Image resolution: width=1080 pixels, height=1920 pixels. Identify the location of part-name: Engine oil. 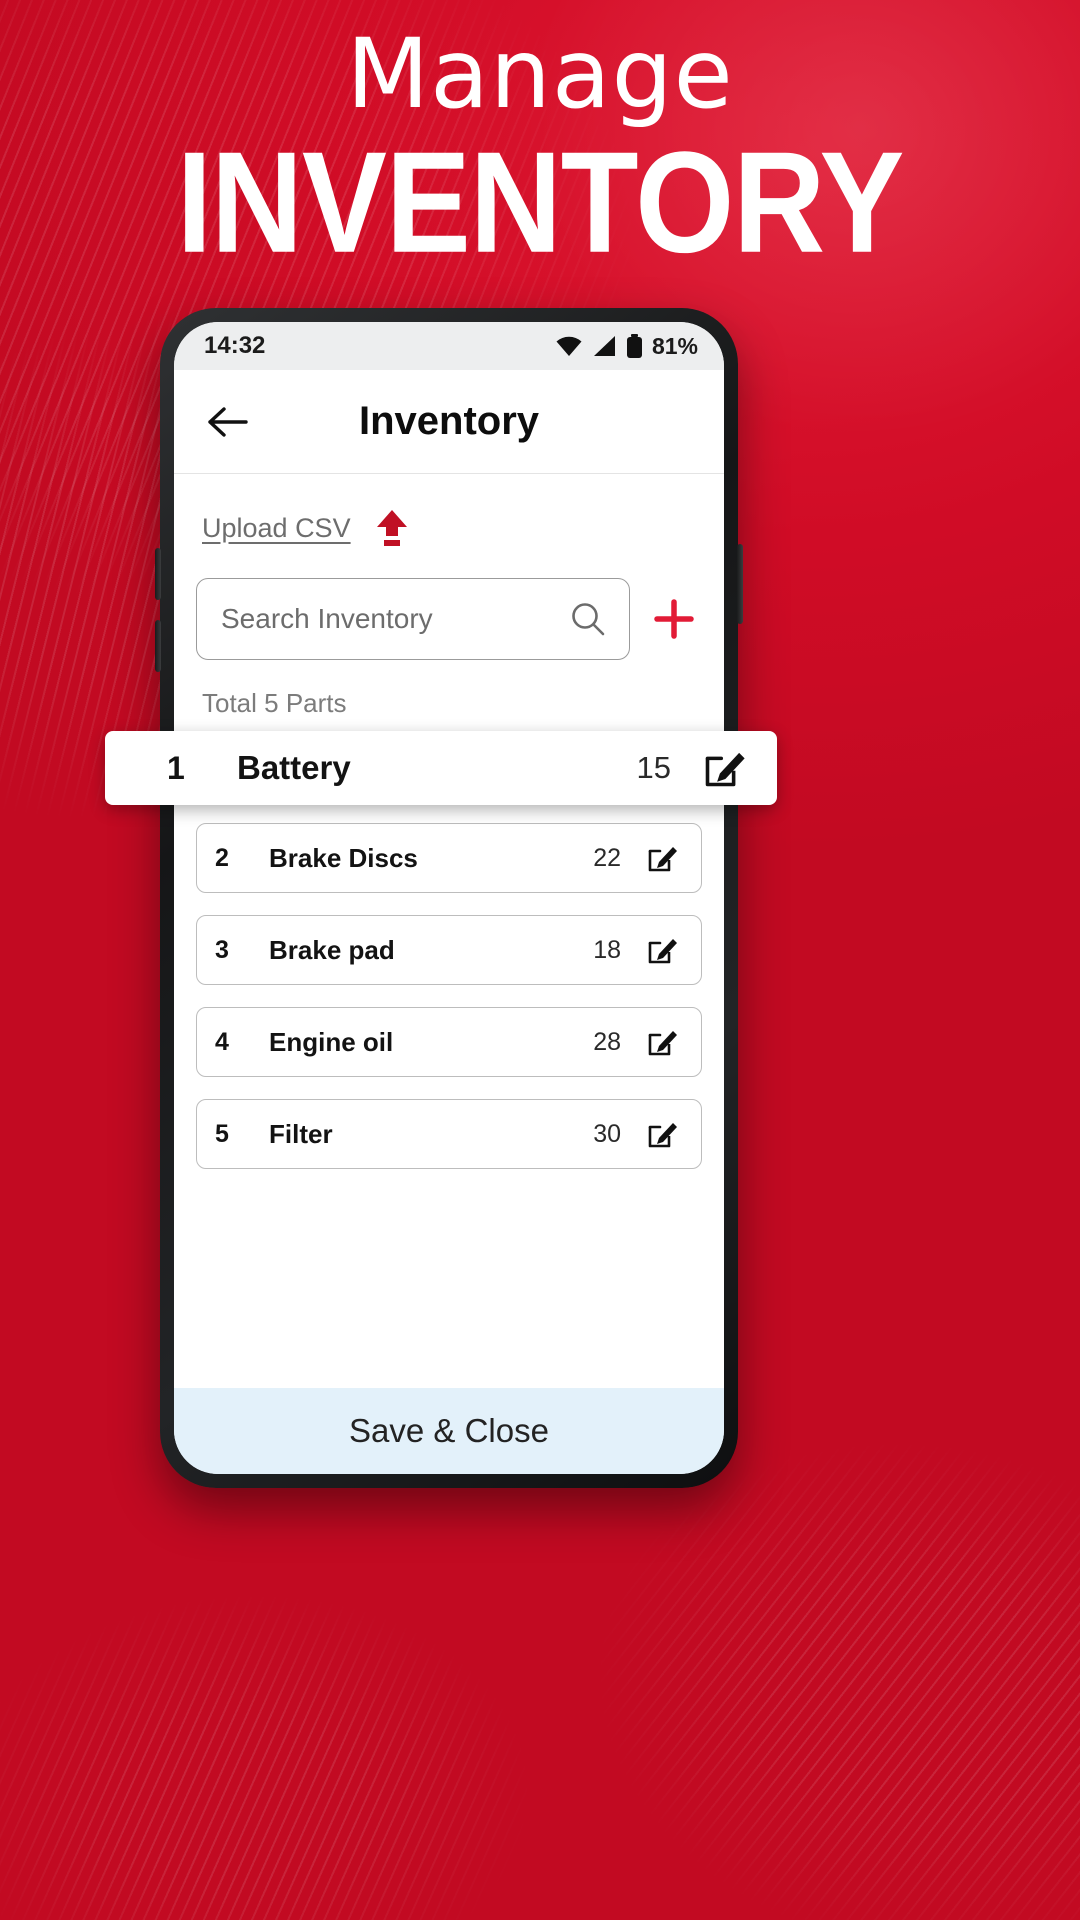
(331, 1041).